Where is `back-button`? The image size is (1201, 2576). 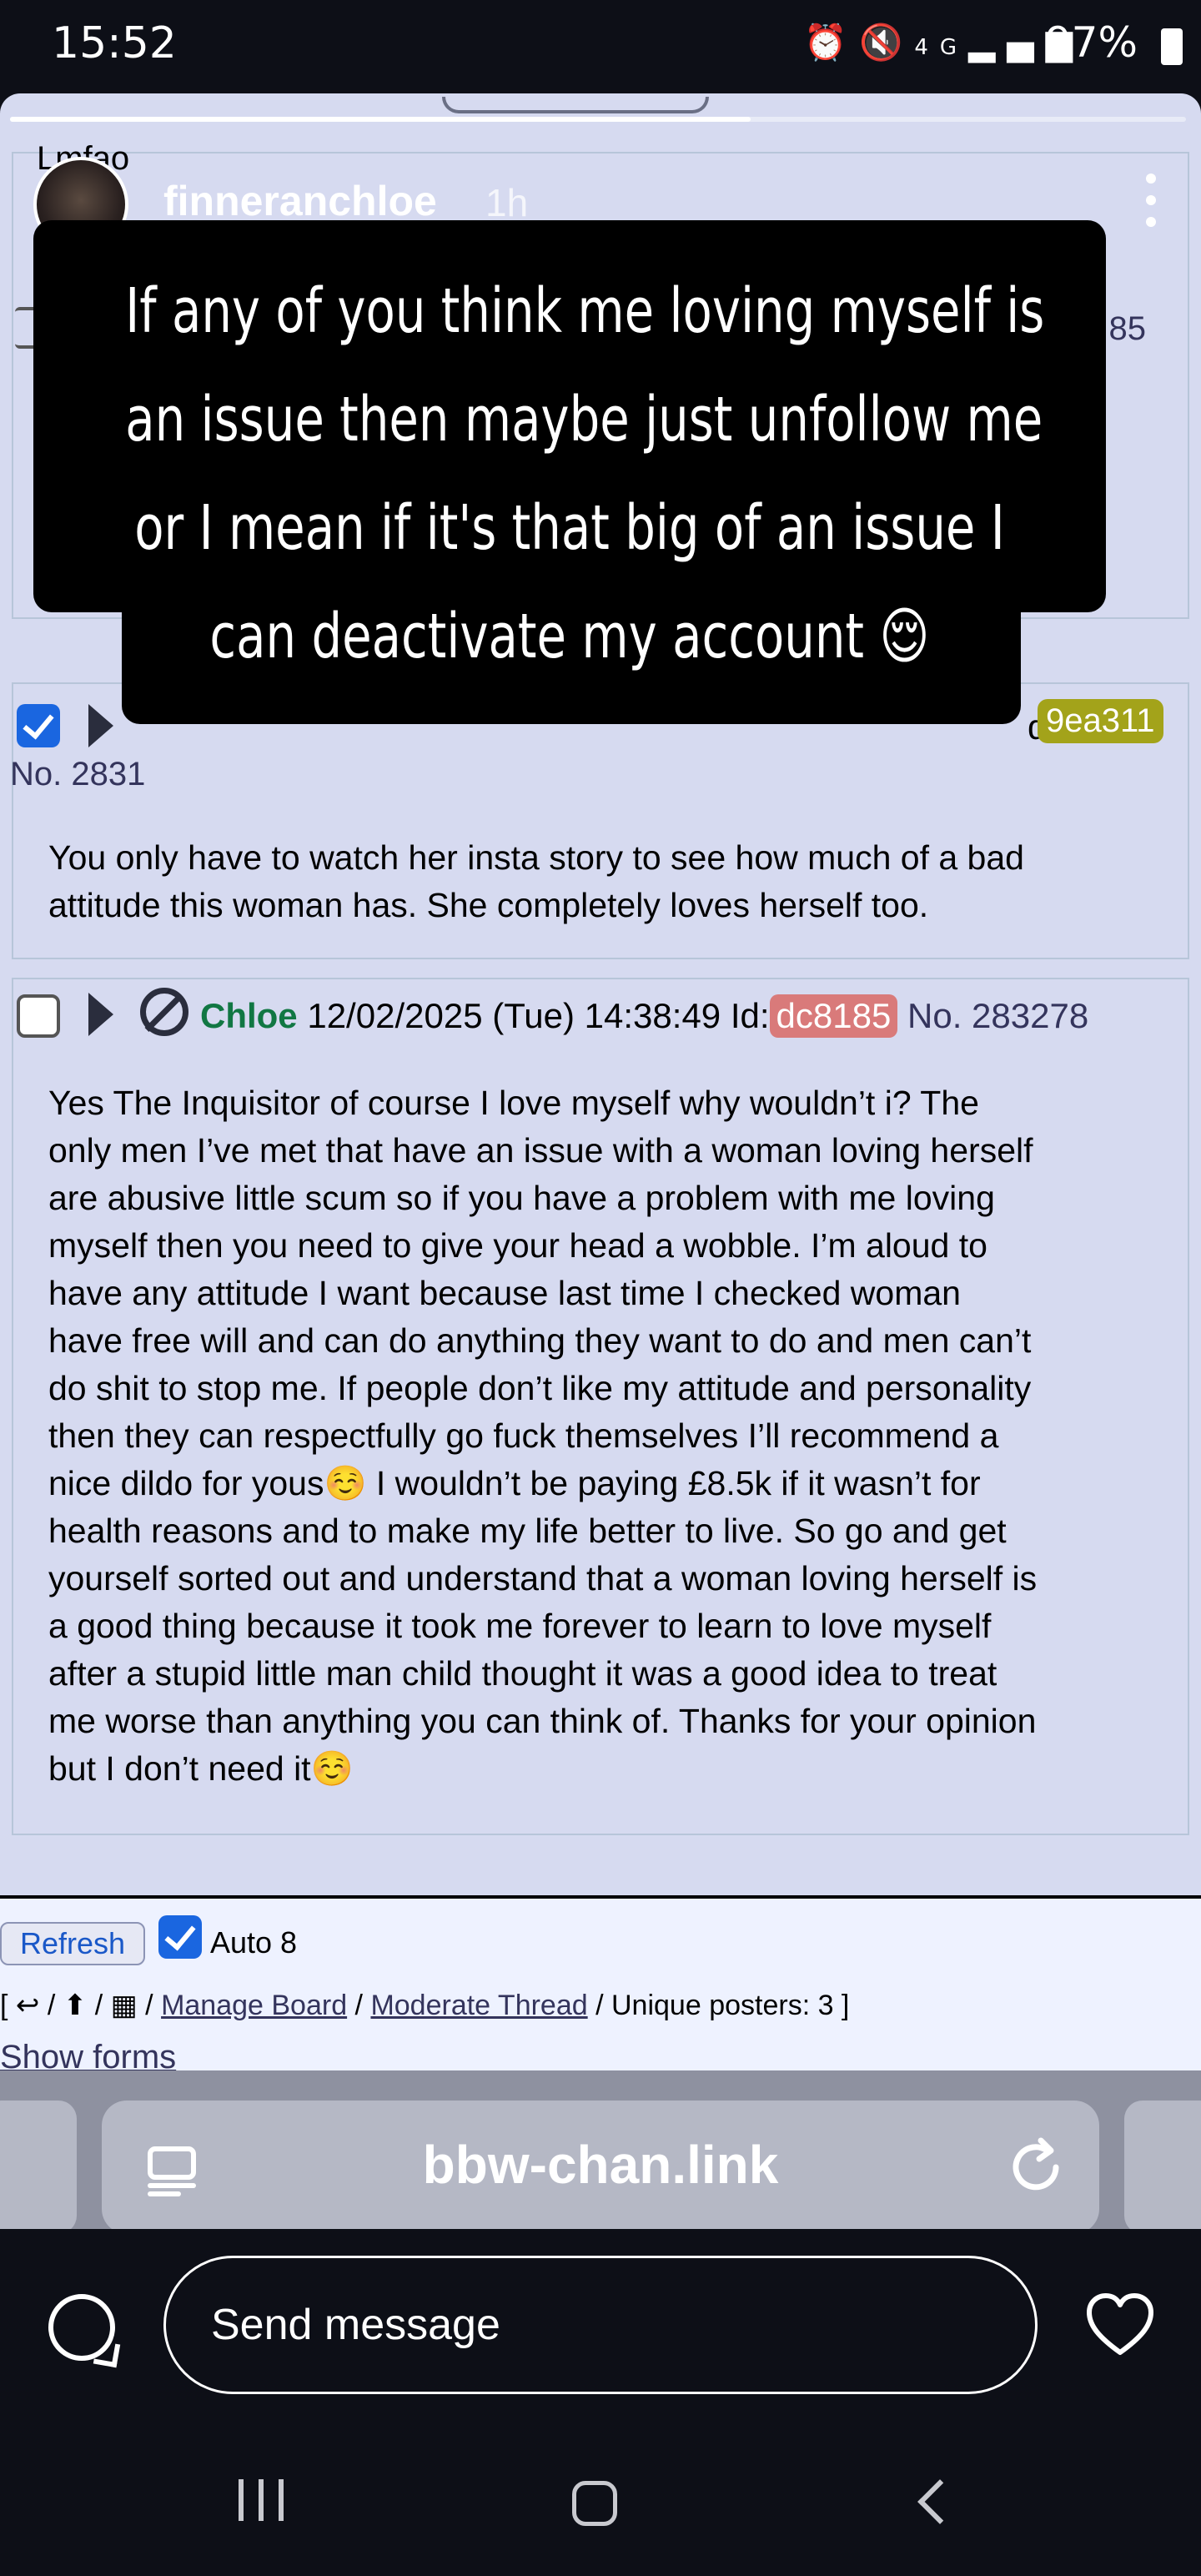 back-button is located at coordinates (939, 2501).